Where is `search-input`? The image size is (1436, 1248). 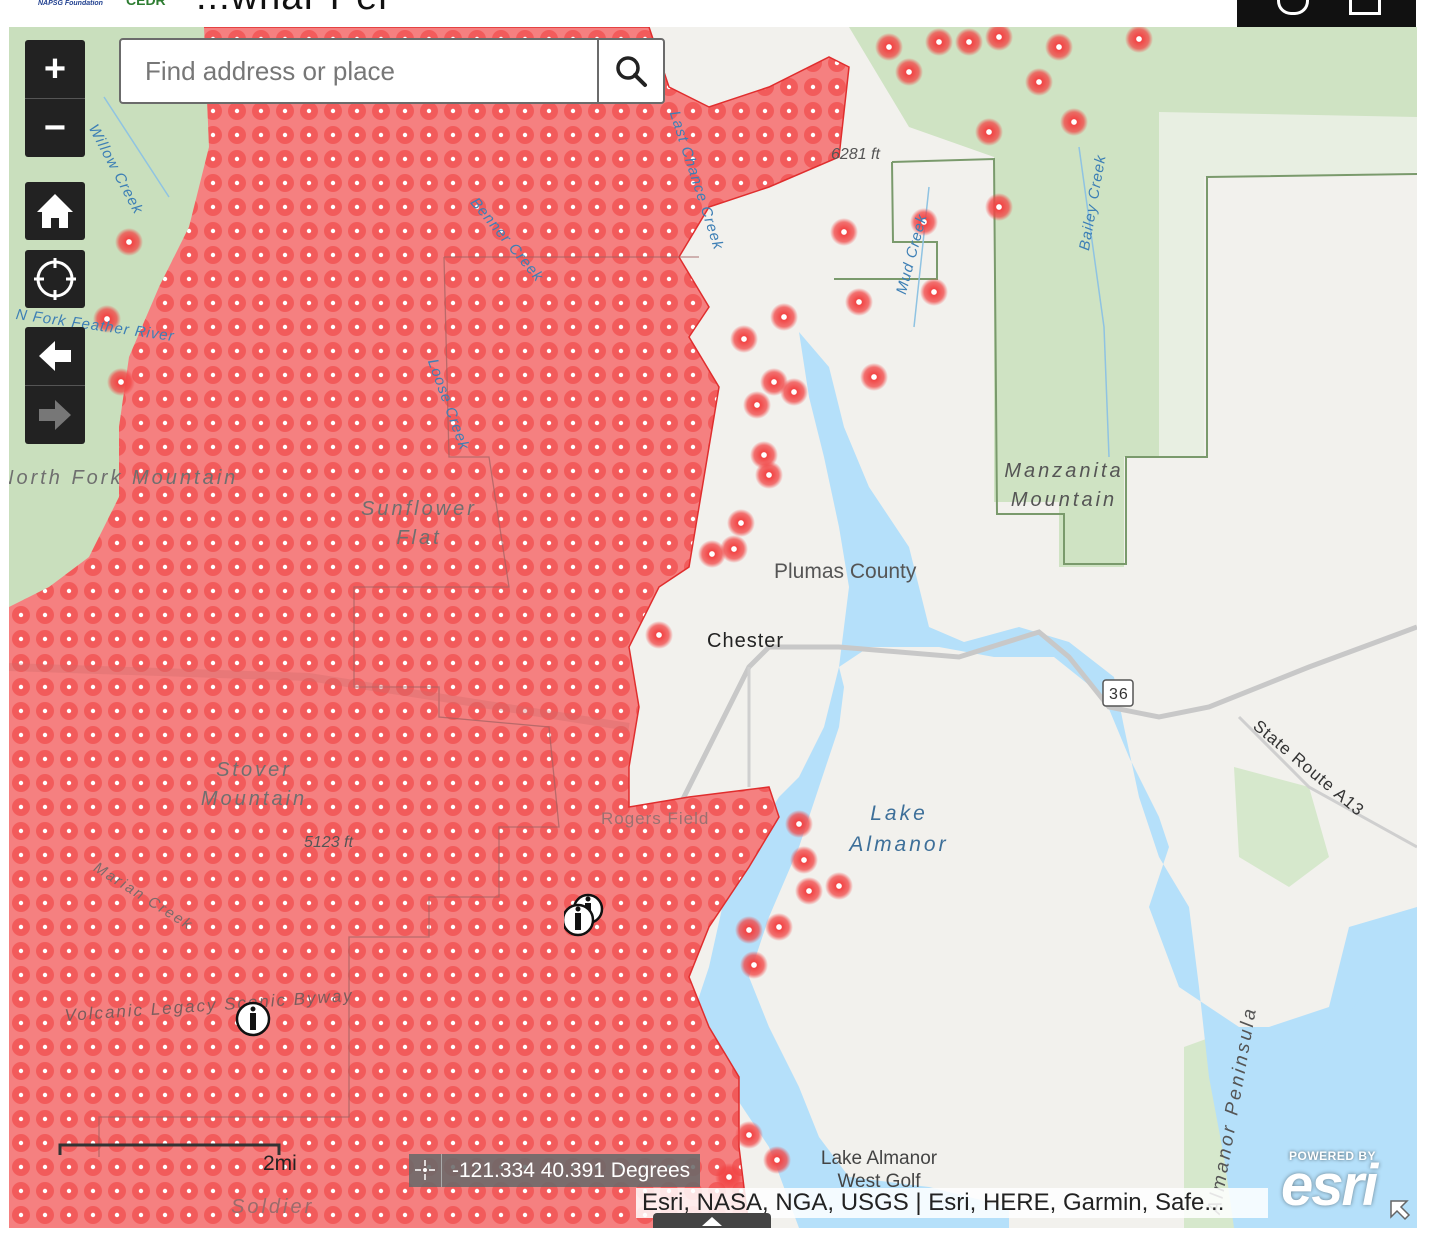 search-input is located at coordinates (360, 71).